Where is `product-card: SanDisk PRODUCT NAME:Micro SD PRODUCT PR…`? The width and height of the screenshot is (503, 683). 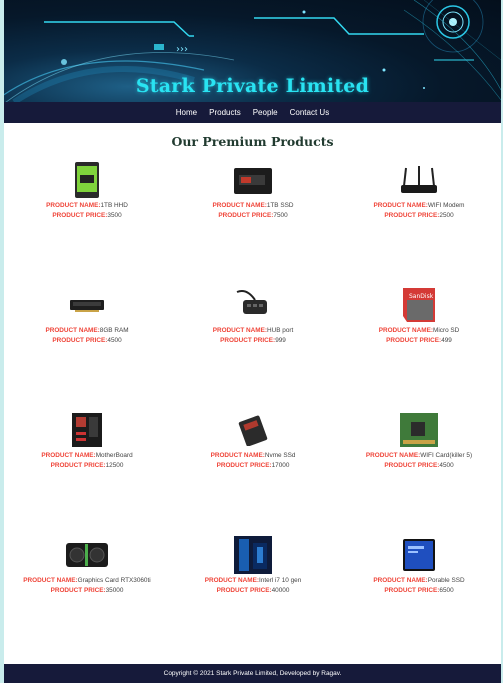
product-card: SanDisk PRODUCT NAME:Micro SD PRODUCT PR… is located at coordinates (418, 315).